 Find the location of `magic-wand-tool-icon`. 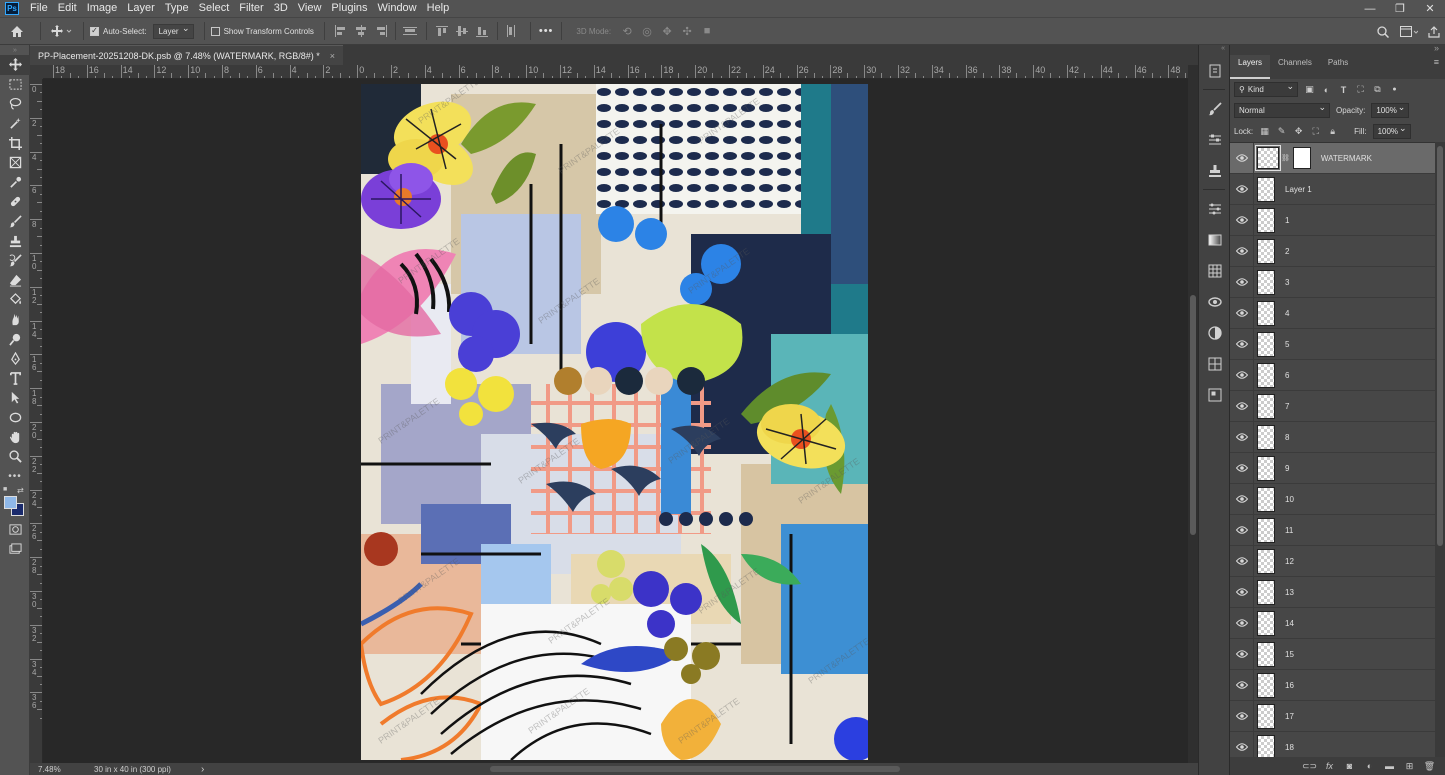

magic-wand-tool-icon is located at coordinates (15, 124).